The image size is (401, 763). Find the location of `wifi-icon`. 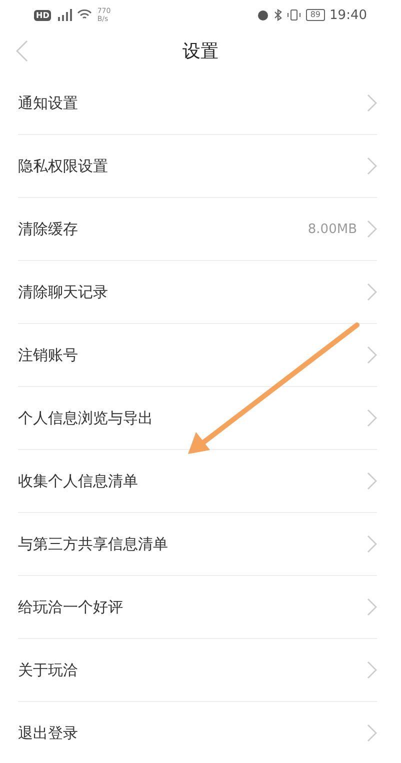

wifi-icon is located at coordinates (84, 15).